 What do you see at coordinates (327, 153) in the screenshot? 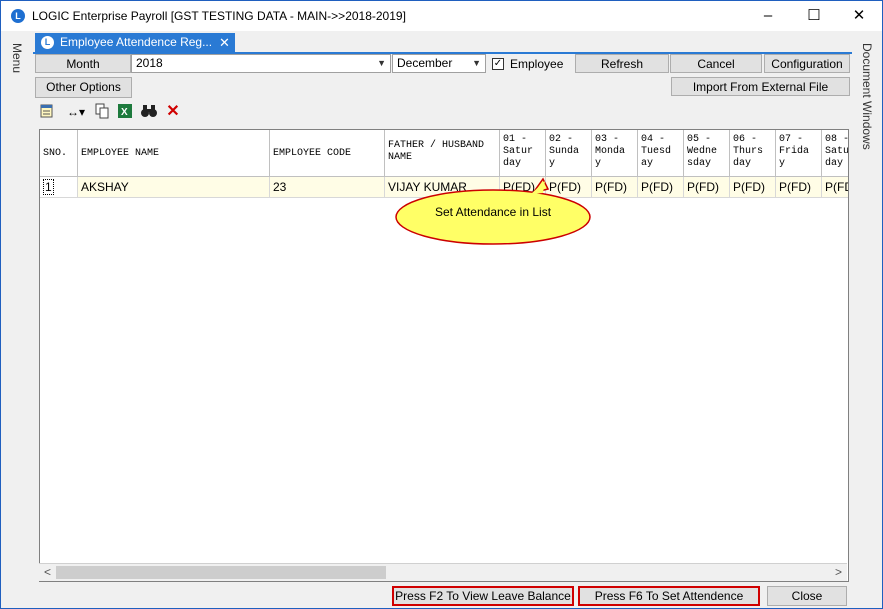
I see `header-employee-code: EMPLOYEE CODE` at bounding box center [327, 153].